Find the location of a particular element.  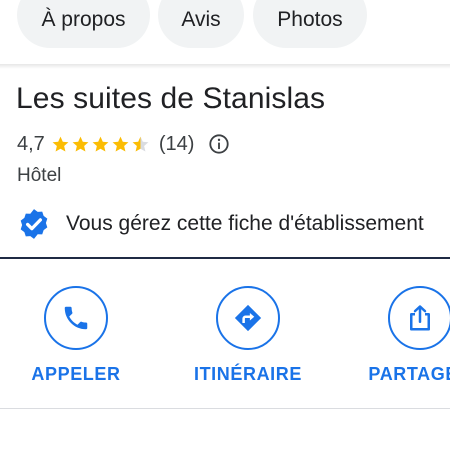

rating-value: 4,7 is located at coordinates (31, 143).